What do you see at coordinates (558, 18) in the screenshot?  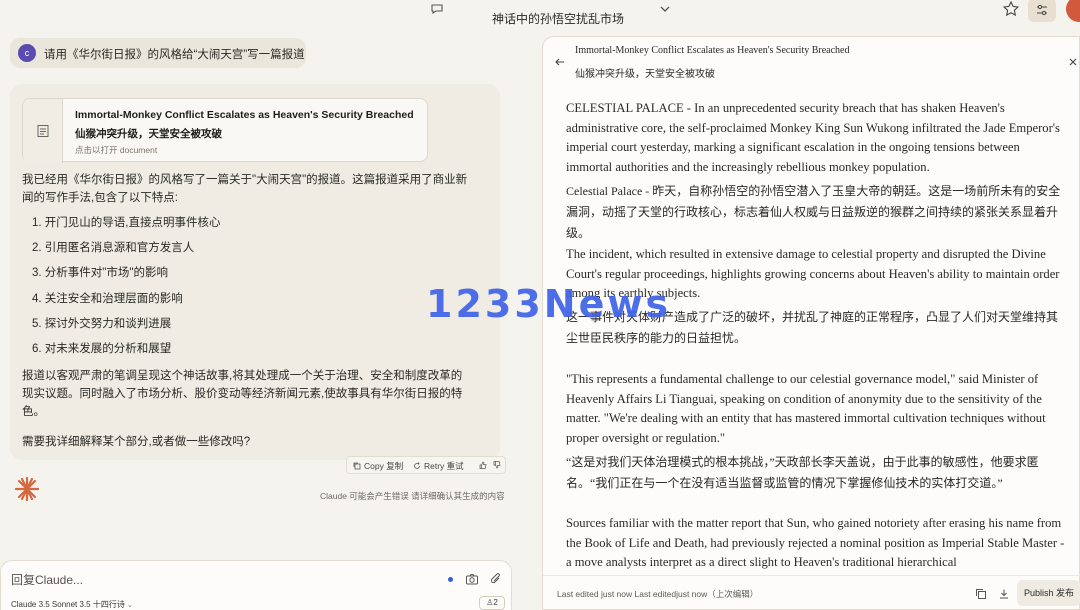 I see `conversation-title: 神话中的孙悟空扰乱市场` at bounding box center [558, 18].